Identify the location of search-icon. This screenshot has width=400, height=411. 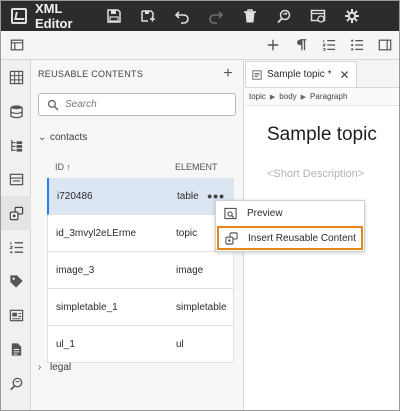
(53, 104).